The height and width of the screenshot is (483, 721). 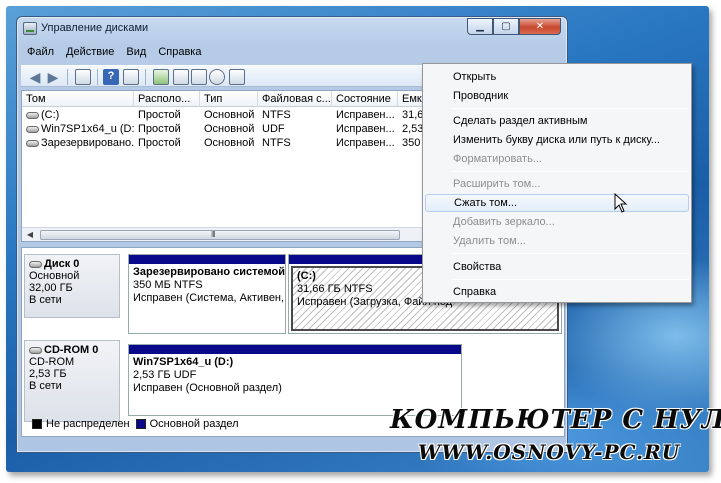 What do you see at coordinates (557, 292) in the screenshot?
I see `menu-item-help: Справка` at bounding box center [557, 292].